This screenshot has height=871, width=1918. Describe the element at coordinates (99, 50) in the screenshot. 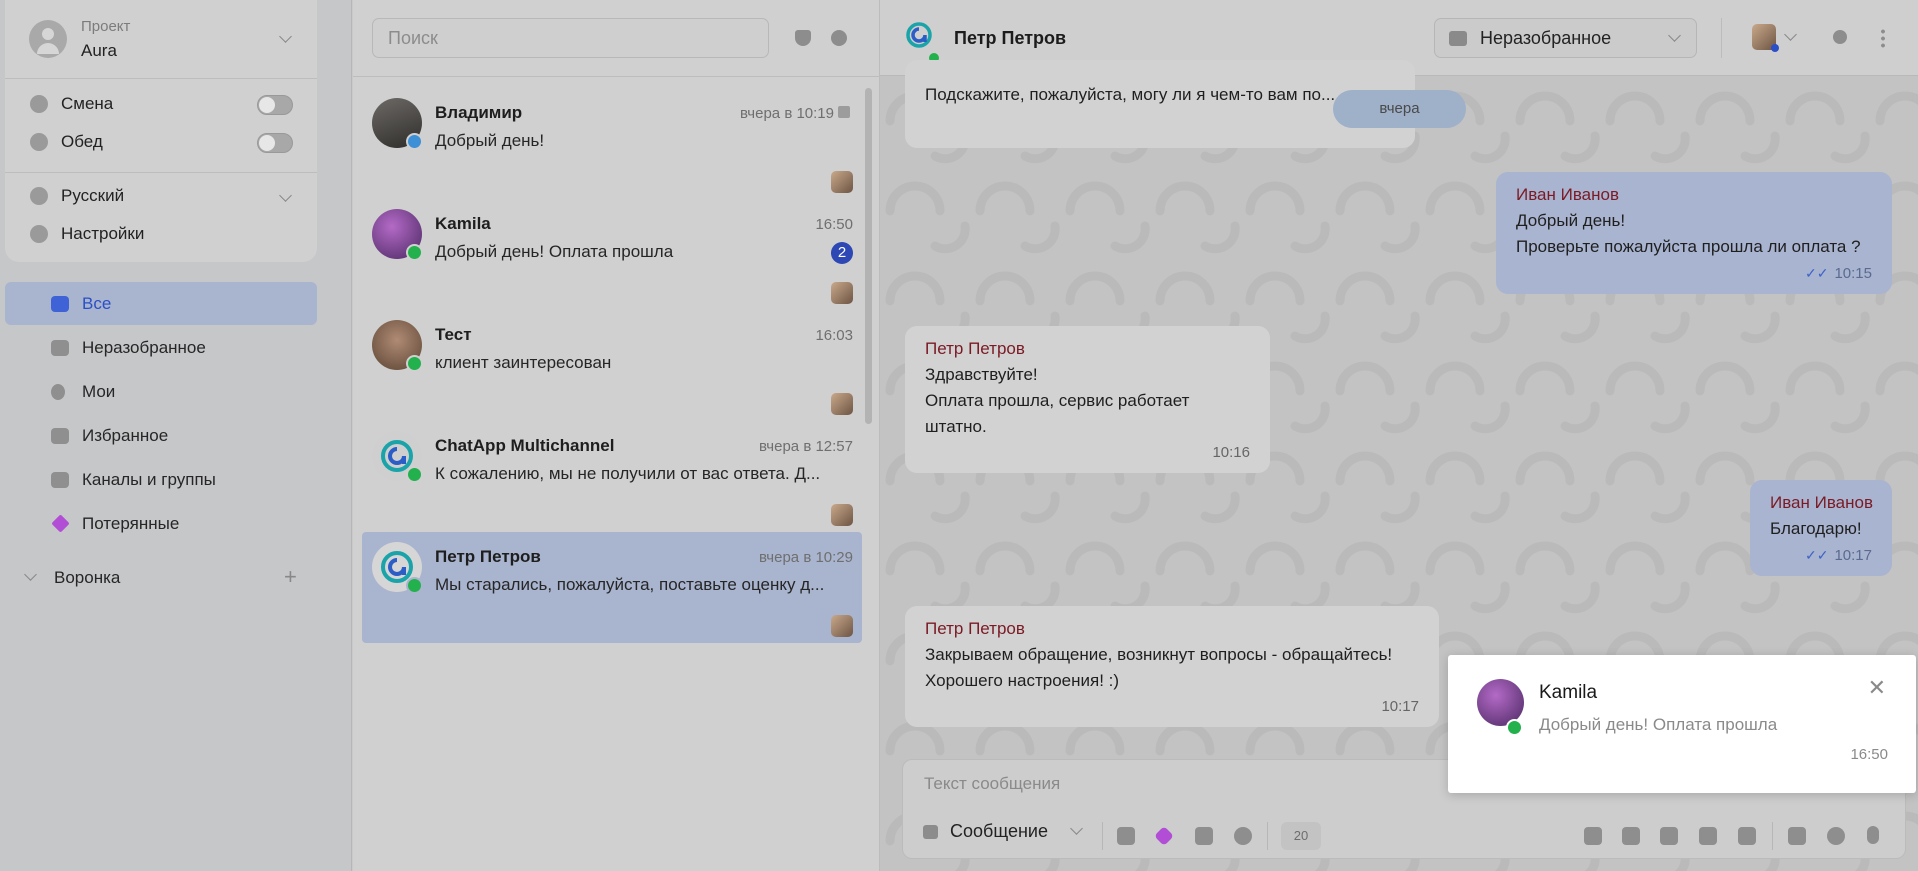

I see `project-name: Aura` at that location.